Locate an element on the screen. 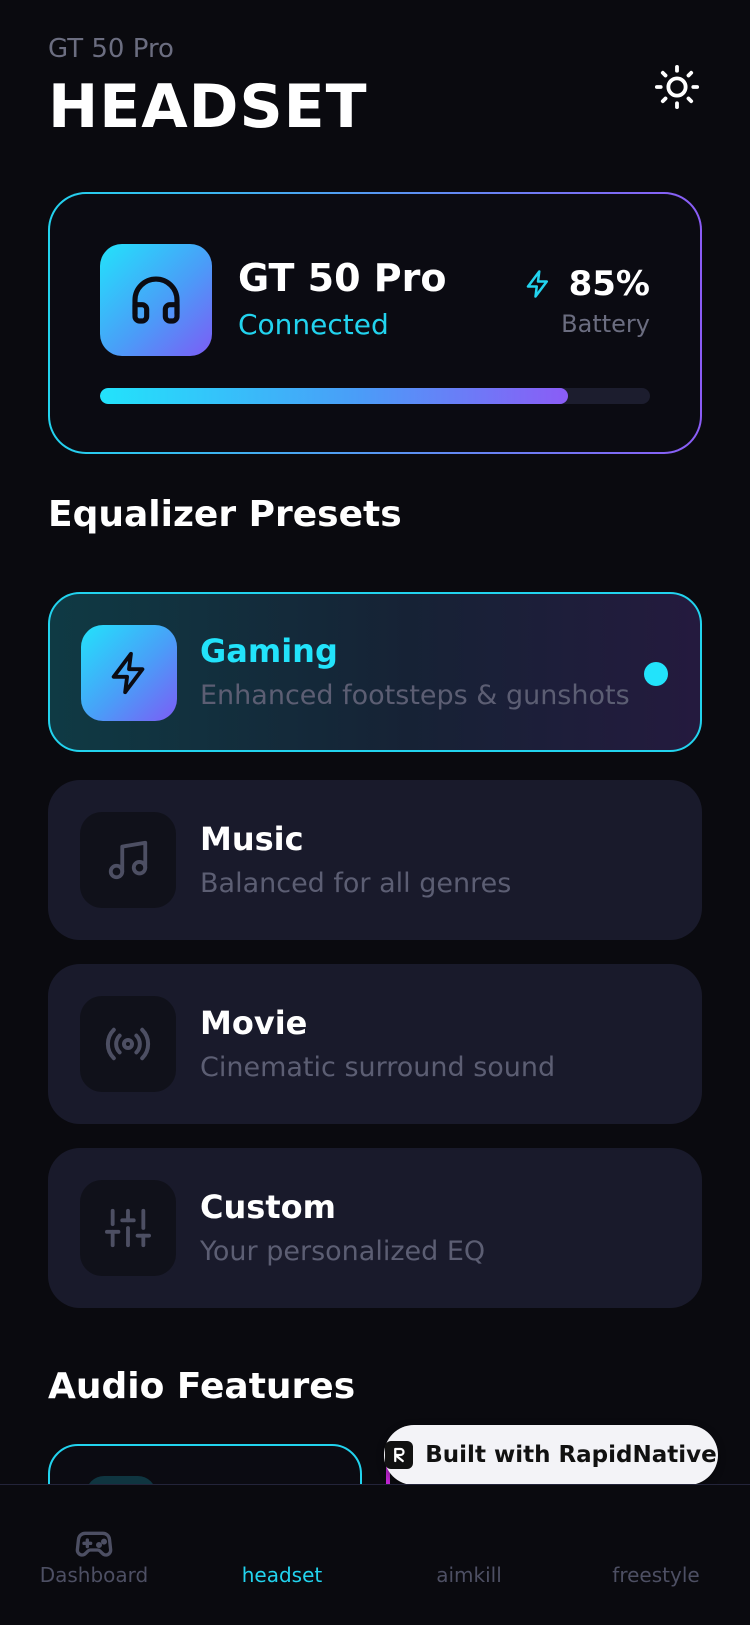 The width and height of the screenshot is (750, 1625). preset-description: Balanced for all genres is located at coordinates (356, 883).